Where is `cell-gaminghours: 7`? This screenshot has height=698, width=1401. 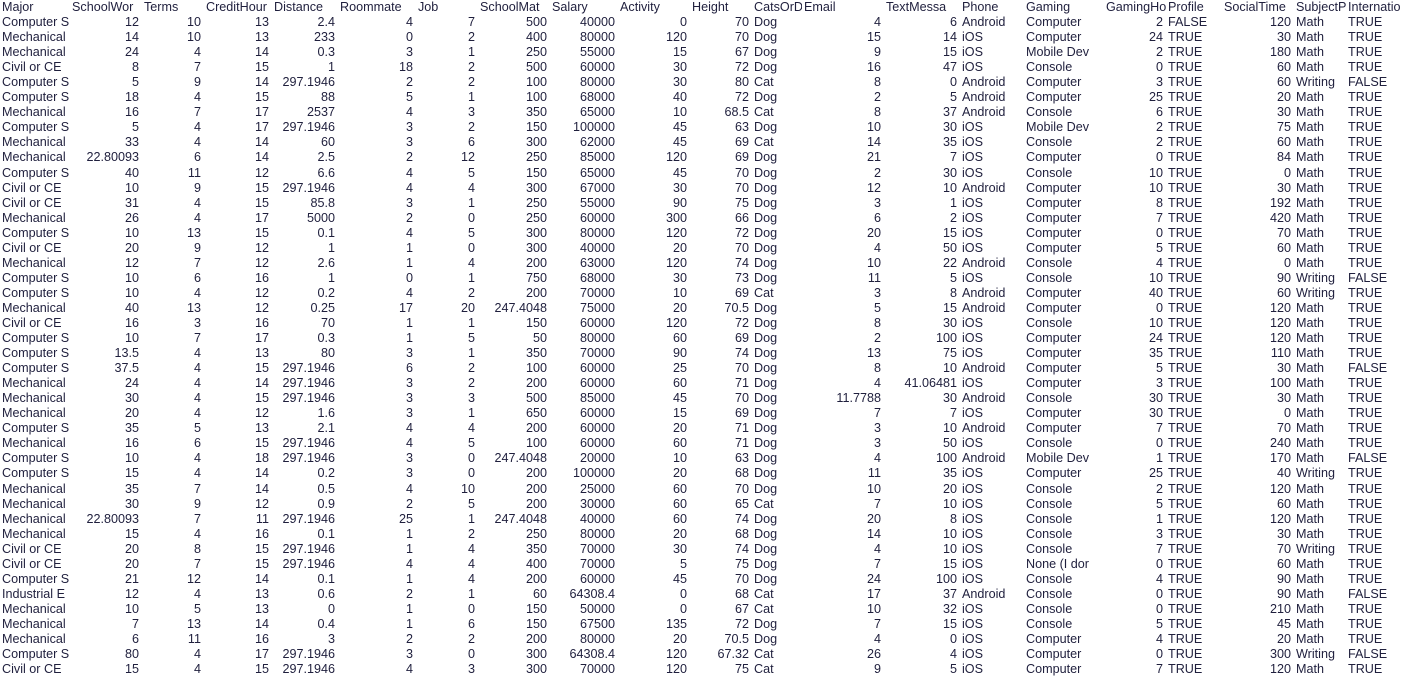
cell-gaminghours: 7 is located at coordinates (1135, 549).